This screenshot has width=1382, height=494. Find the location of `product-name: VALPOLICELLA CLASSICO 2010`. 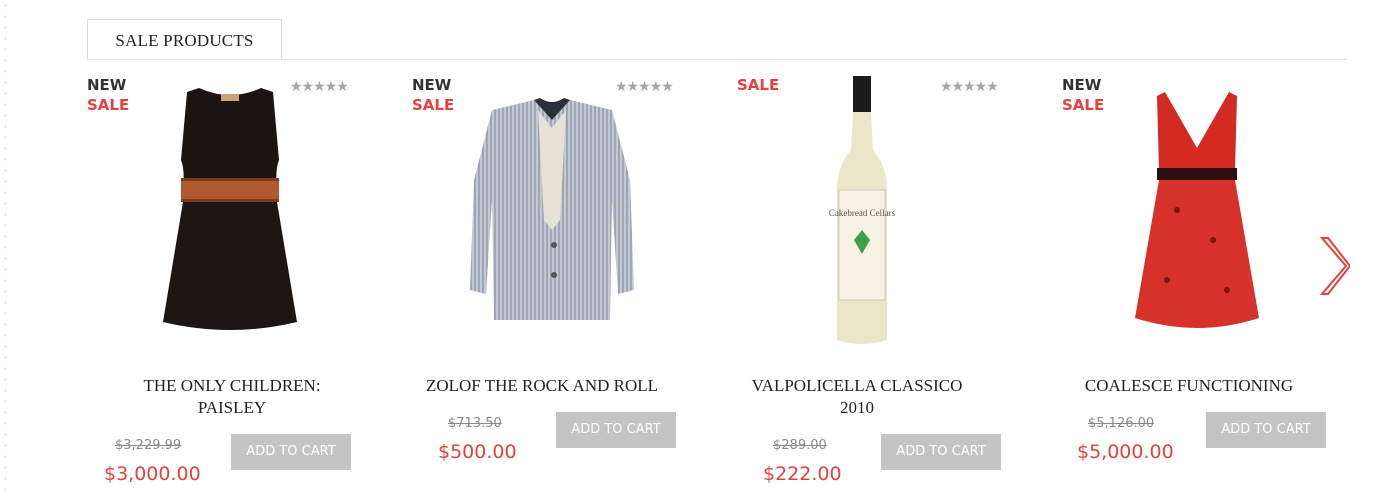

product-name: VALPOLICELLA CLASSICO 2010 is located at coordinates (857, 397).